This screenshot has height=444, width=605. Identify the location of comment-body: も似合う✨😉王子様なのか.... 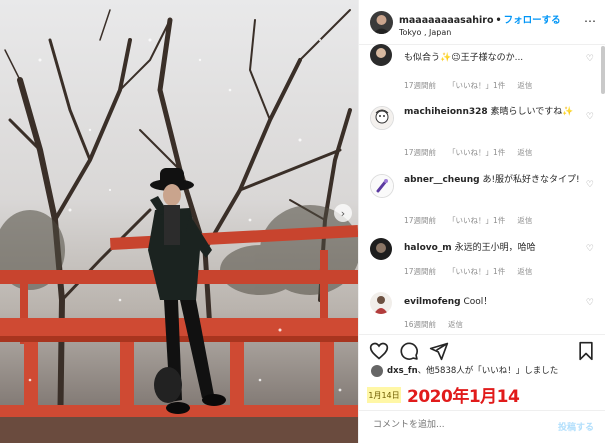
(464, 58).